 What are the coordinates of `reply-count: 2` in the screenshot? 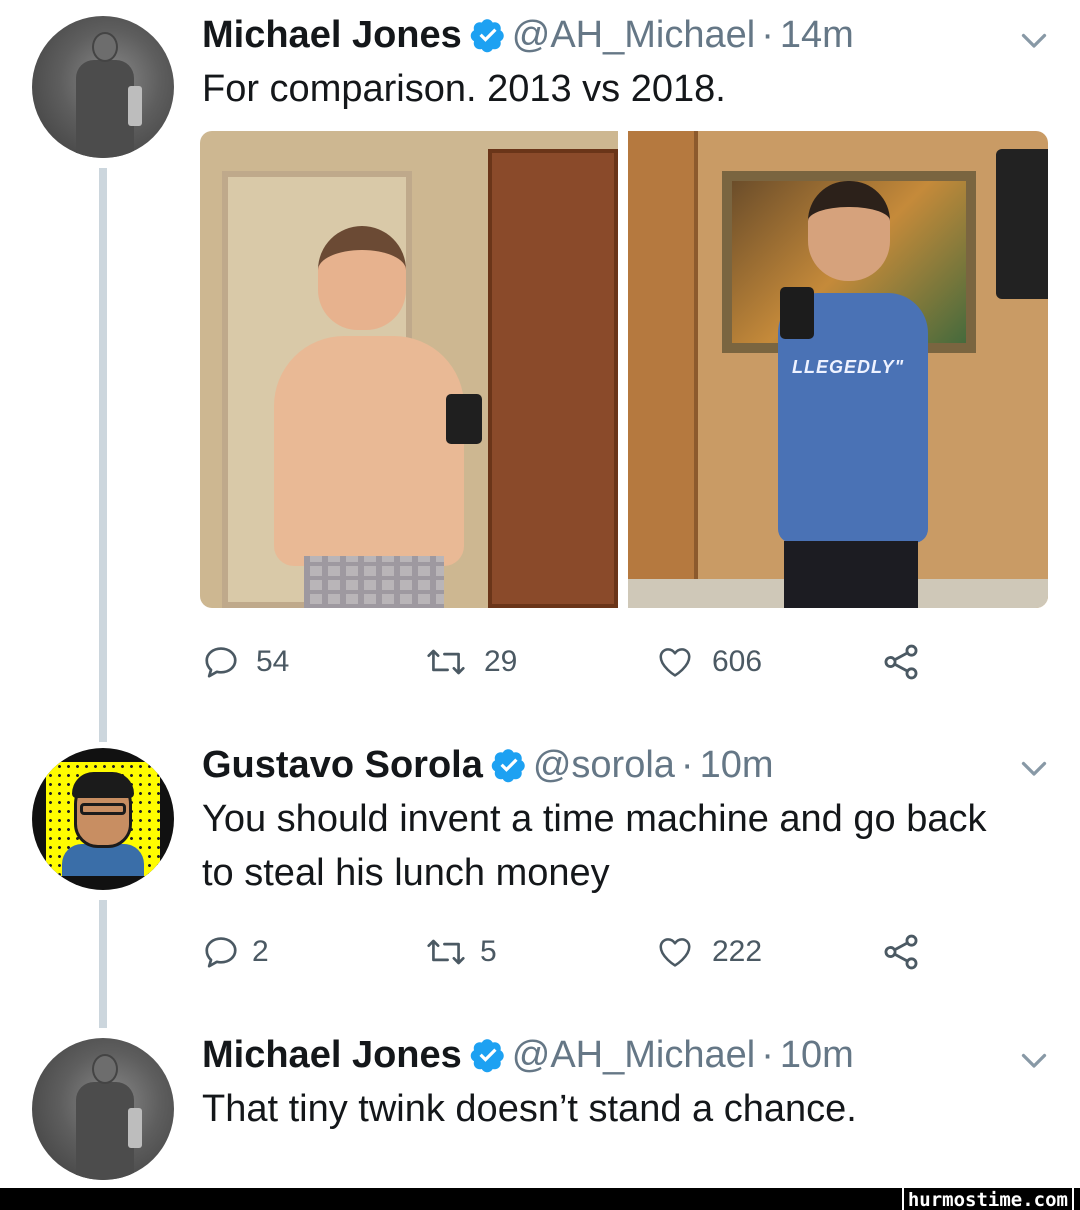 It's located at (260, 951).